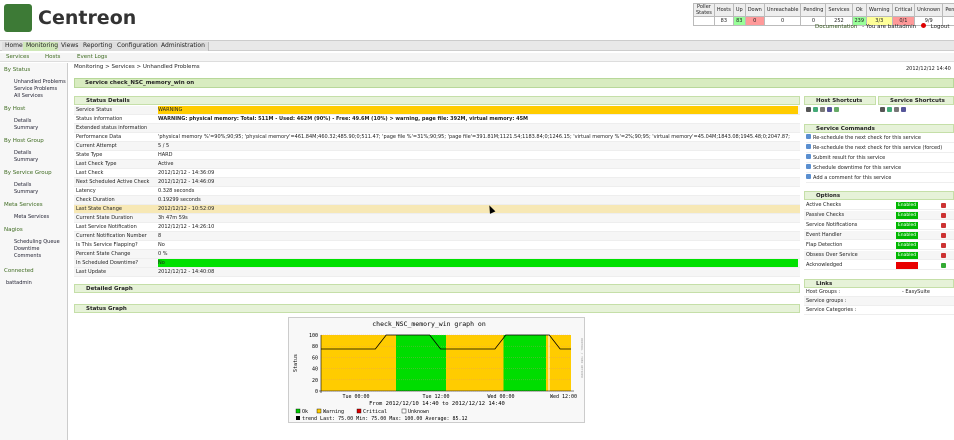 This screenshot has width=954, height=440. Describe the element at coordinates (26, 249) in the screenshot. I see `sidebar-item: Downtime` at that location.